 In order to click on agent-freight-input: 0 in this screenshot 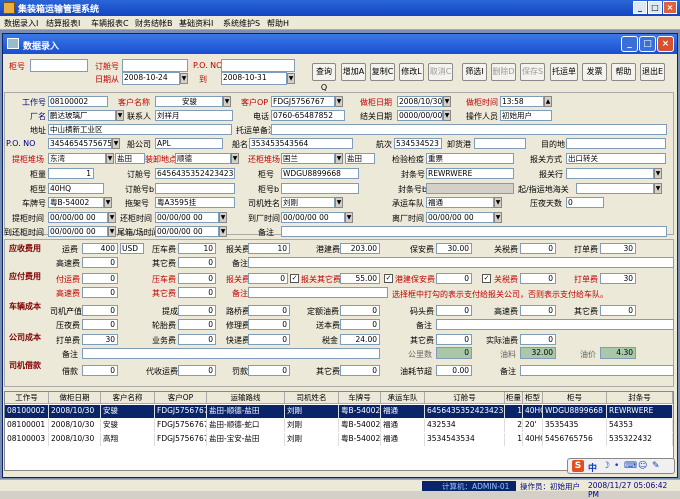, I will do `click(197, 370)`.